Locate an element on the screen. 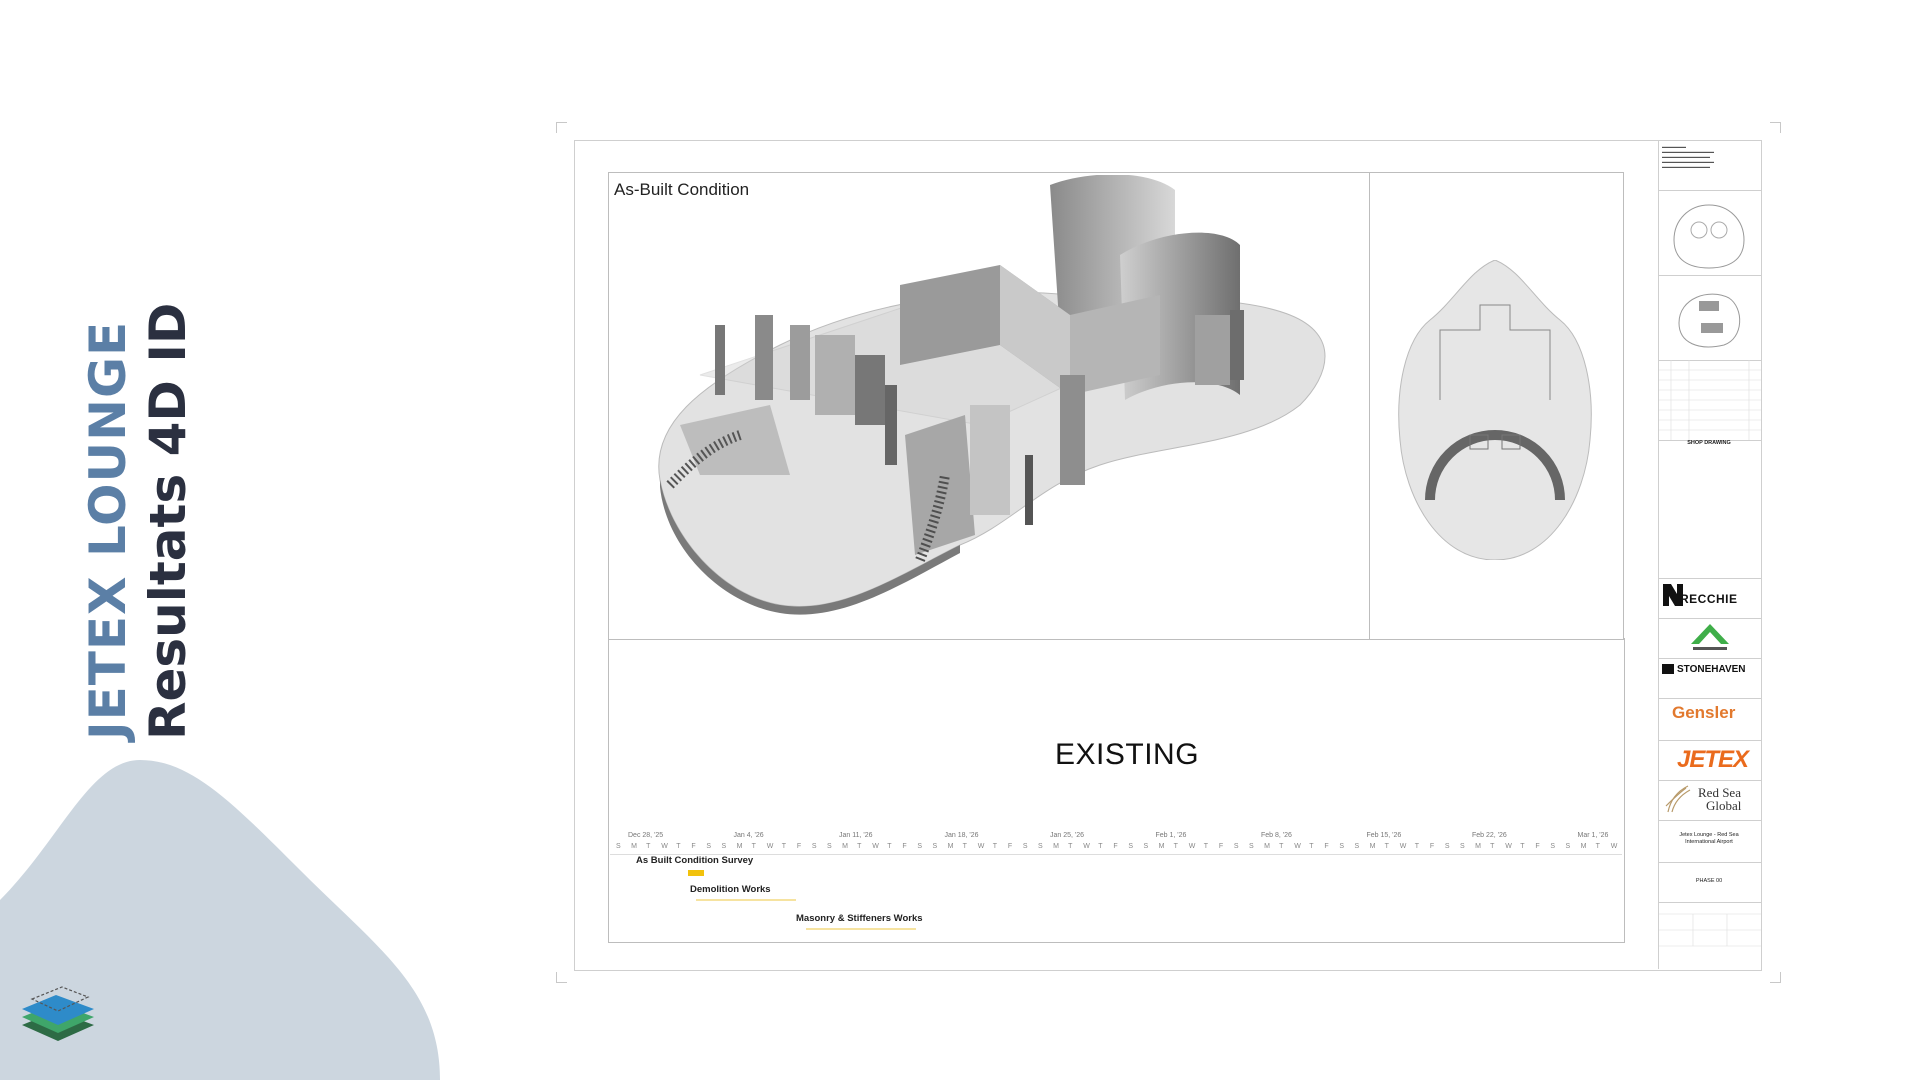  floor-plan-view is located at coordinates (1495, 410).